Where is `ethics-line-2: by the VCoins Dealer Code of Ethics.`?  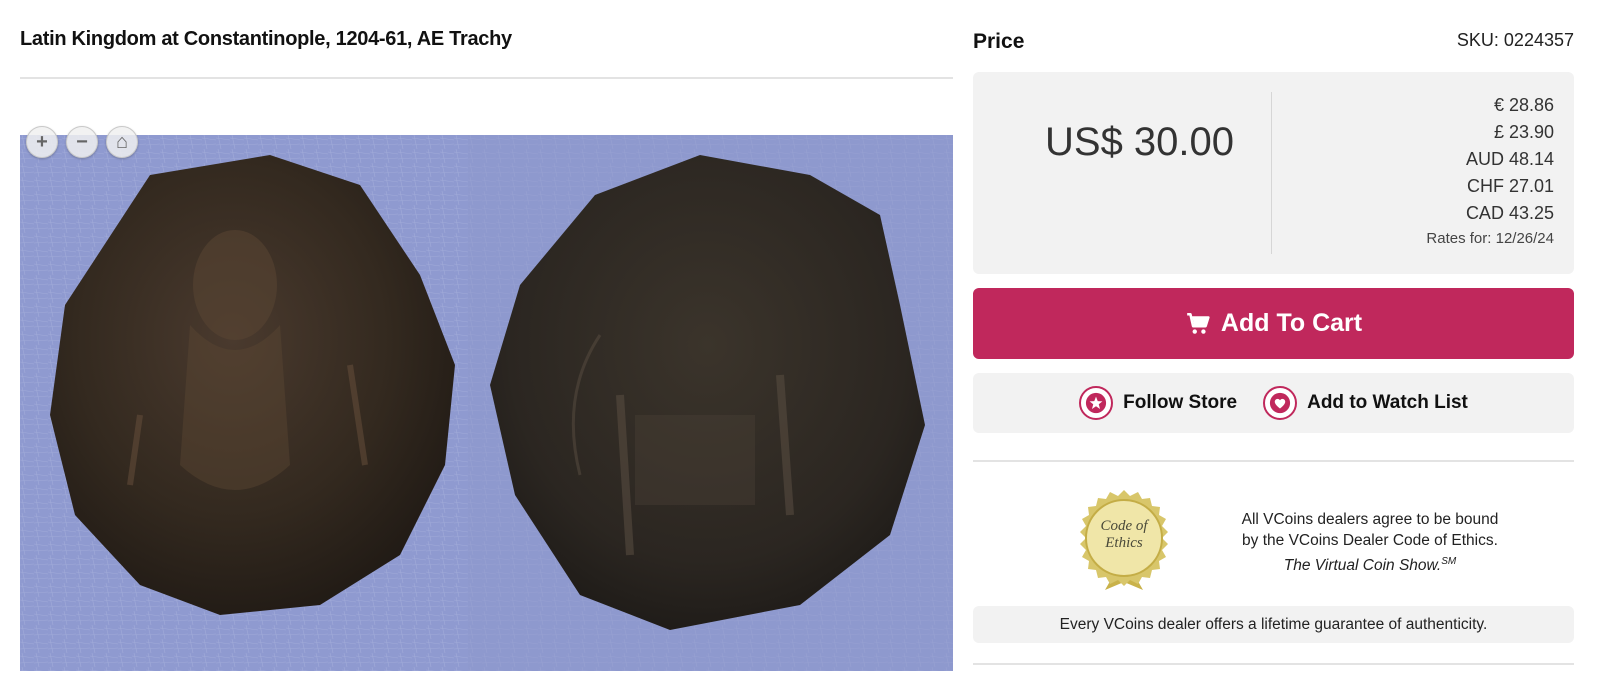
ethics-line-2: by the VCoins Dealer Code of Ethics. is located at coordinates (1370, 540).